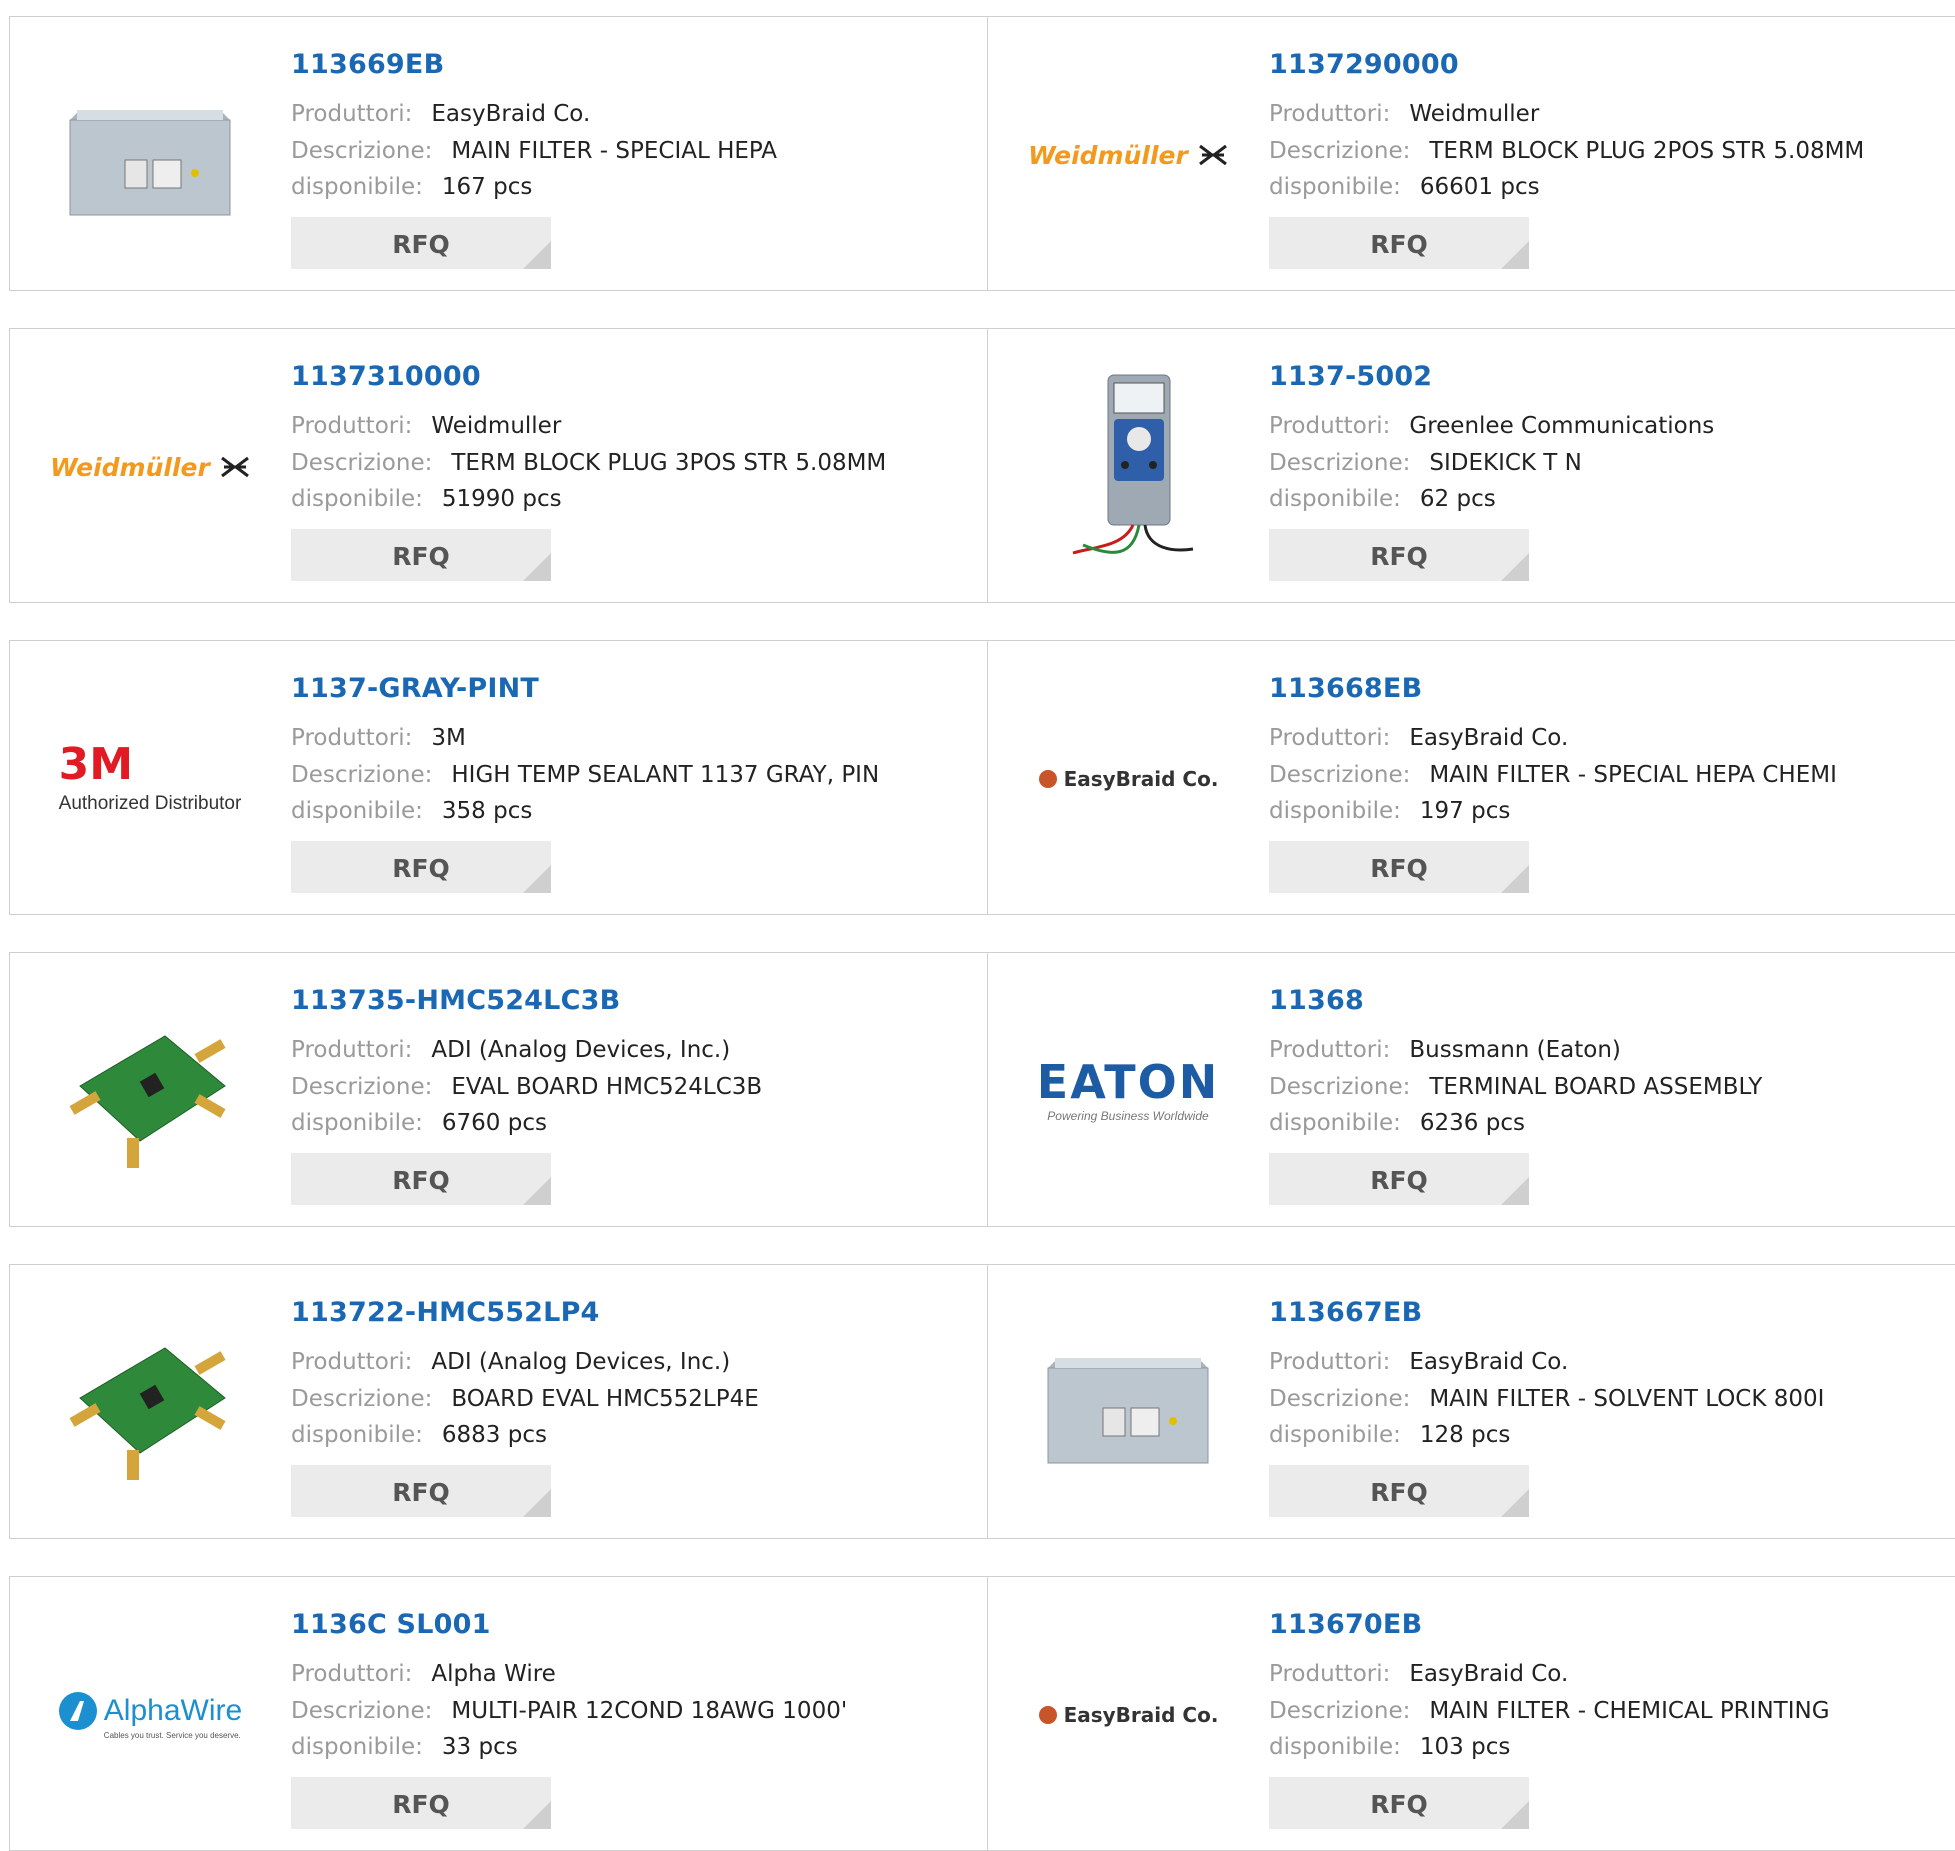 This screenshot has width=1955, height=1851. Describe the element at coordinates (501, 499) in the screenshot. I see `availability-value: 51990 pcs` at that location.